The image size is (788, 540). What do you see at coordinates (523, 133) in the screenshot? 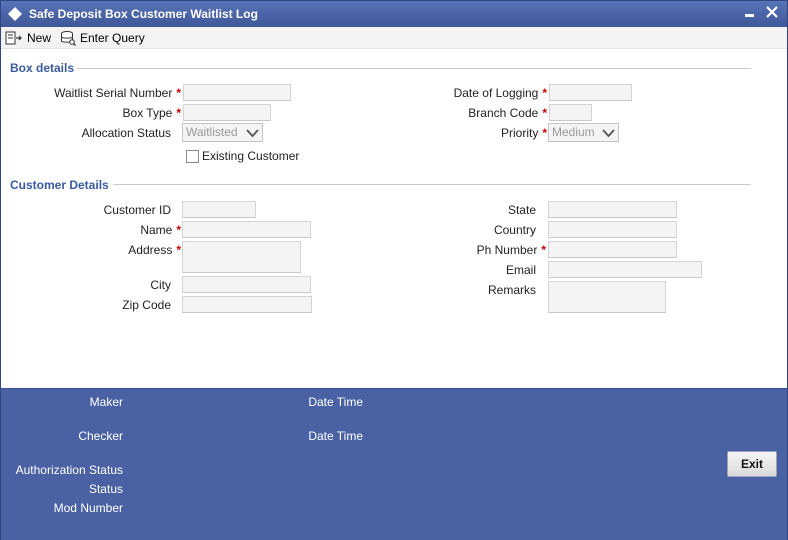
I see `priority-label: Priority *` at bounding box center [523, 133].